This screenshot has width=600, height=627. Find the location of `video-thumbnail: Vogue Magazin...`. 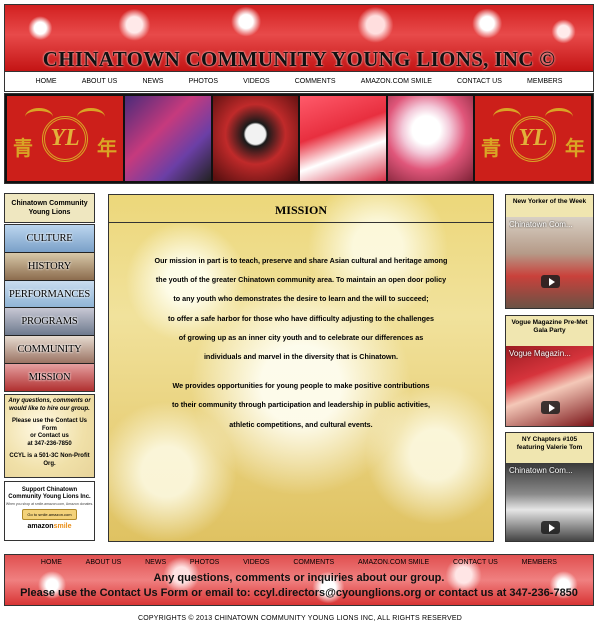

video-thumbnail: Vogue Magazin... is located at coordinates (549, 386).